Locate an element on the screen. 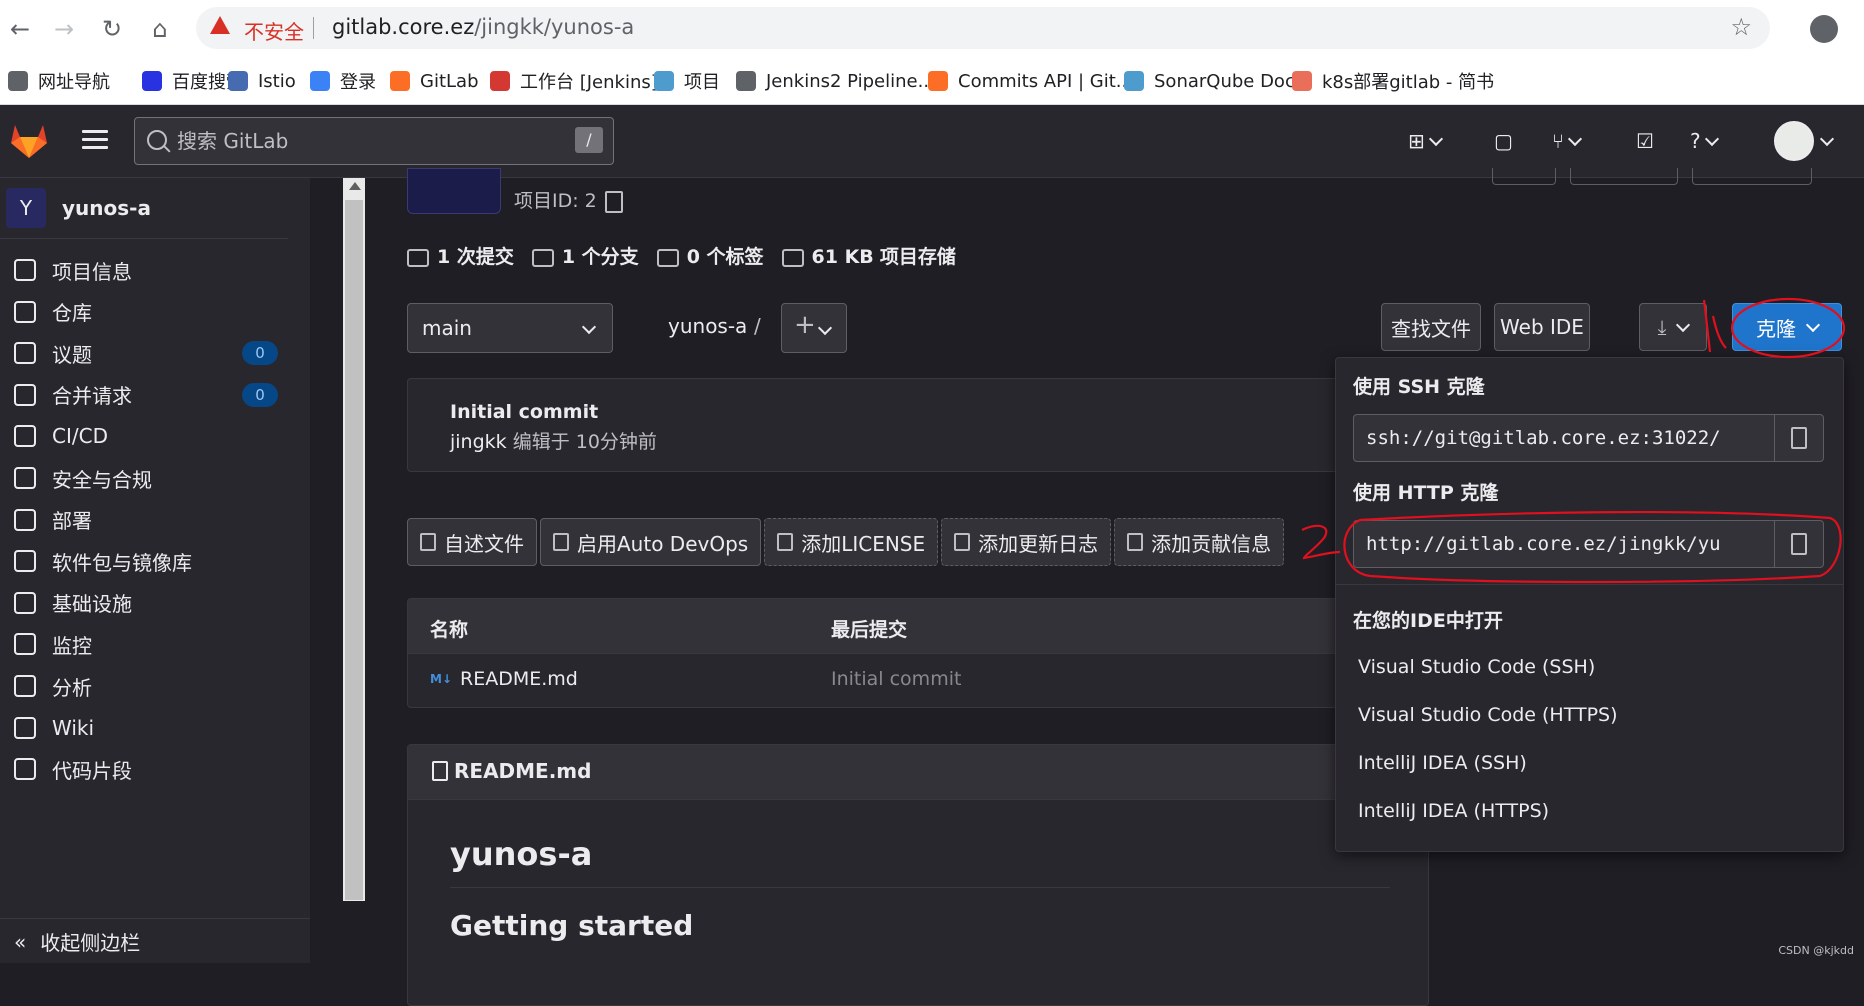  url-divider is located at coordinates (313, 28).